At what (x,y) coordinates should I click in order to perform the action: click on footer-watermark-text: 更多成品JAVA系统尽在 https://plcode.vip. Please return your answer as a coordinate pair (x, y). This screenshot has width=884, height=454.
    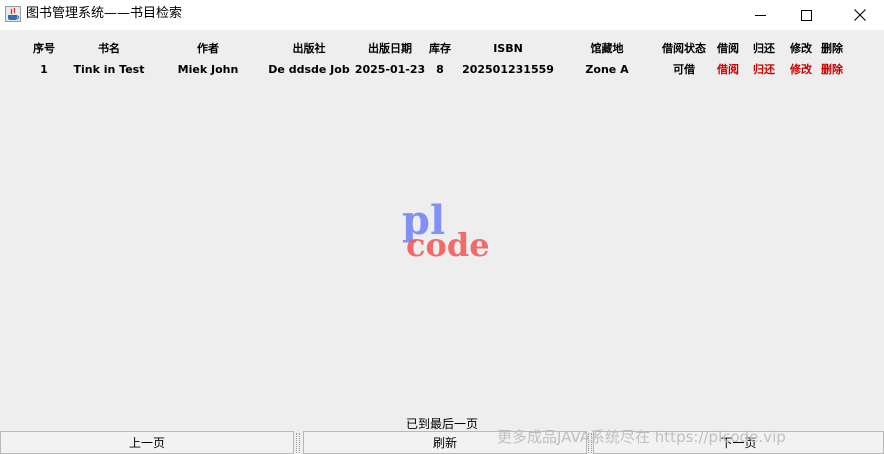
    Looking at the image, I should click on (641, 437).